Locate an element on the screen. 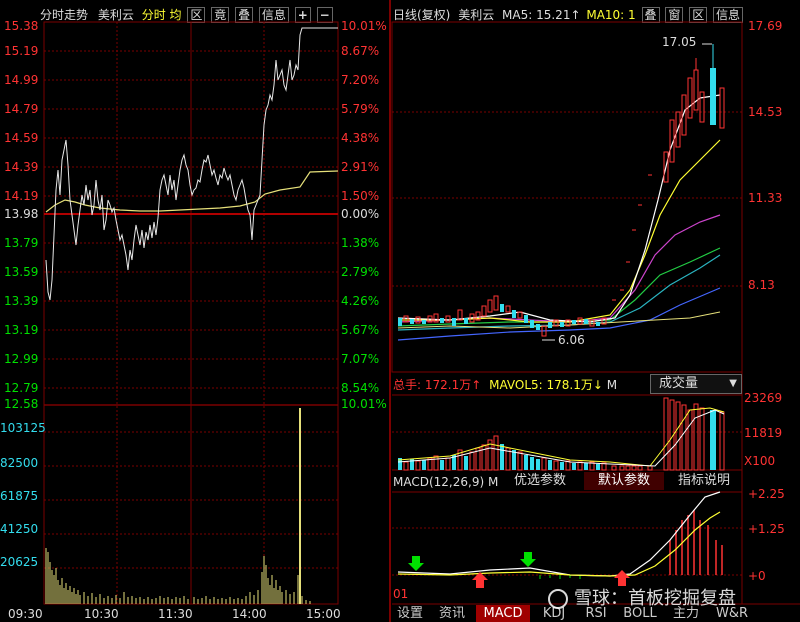  volume-dropdown: 成交量 ▼ is located at coordinates (696, 384).